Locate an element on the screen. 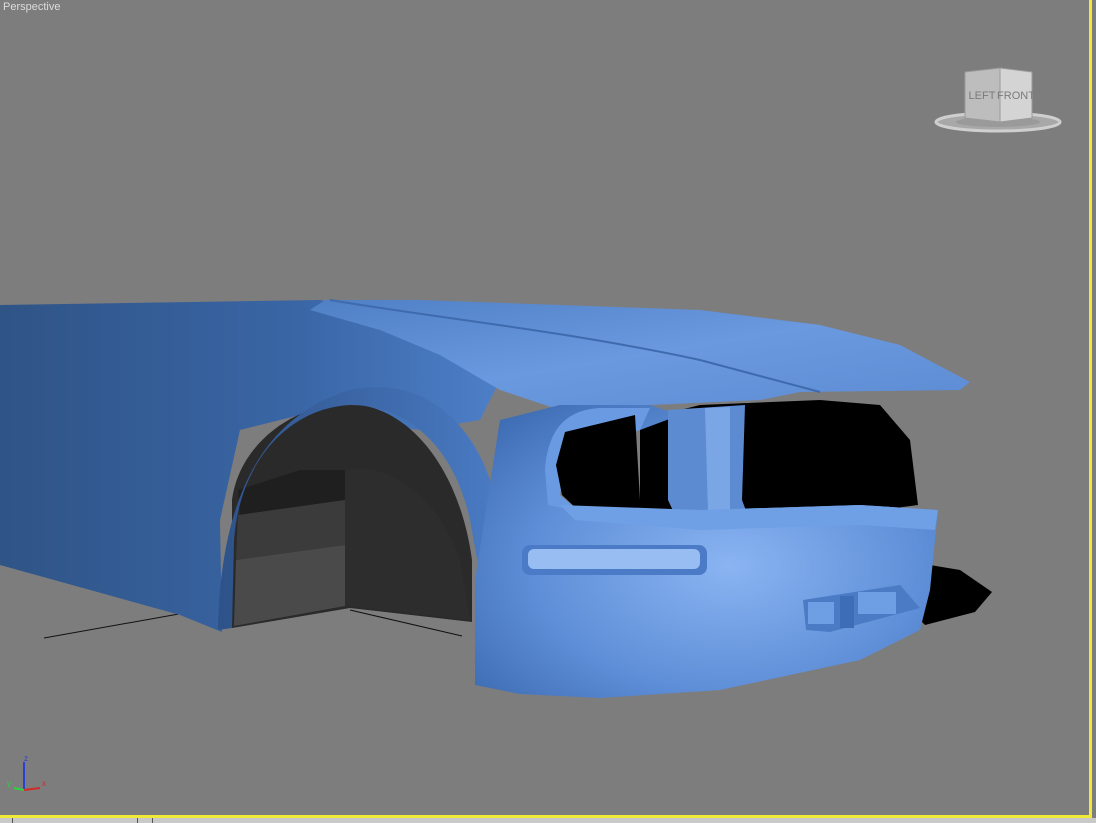 The width and height of the screenshot is (1096, 823). x-axis-line is located at coordinates (32, 789).